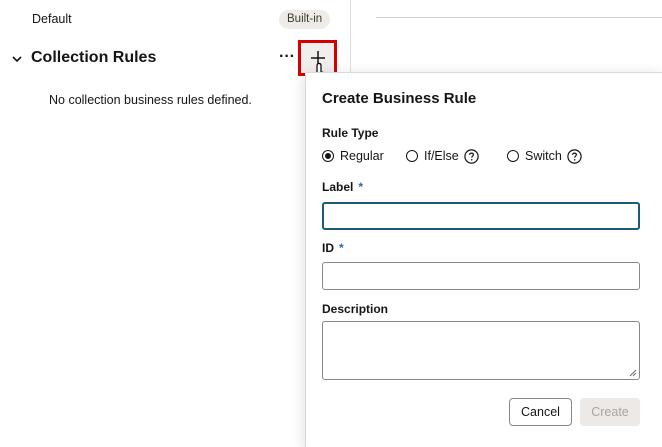  I want to click on label-field-label: Label *, so click(342, 187).